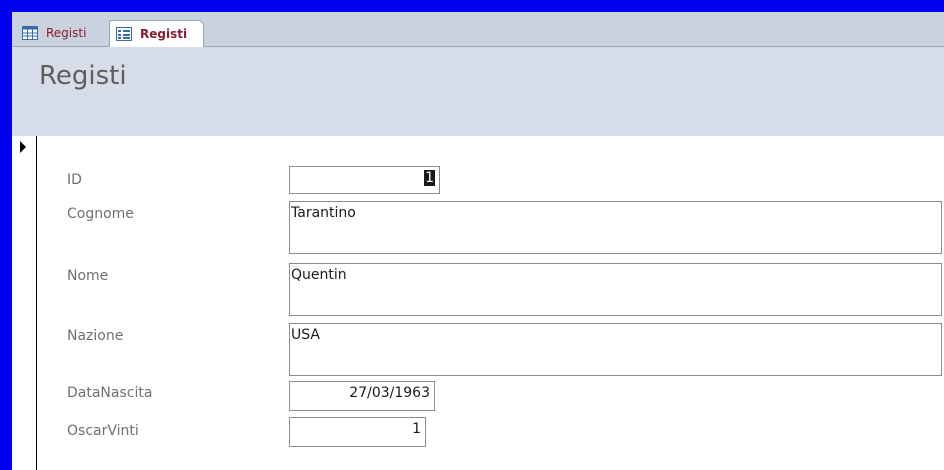 This screenshot has width=944, height=470. Describe the element at coordinates (124, 34) in the screenshot. I see `form-icon` at that location.